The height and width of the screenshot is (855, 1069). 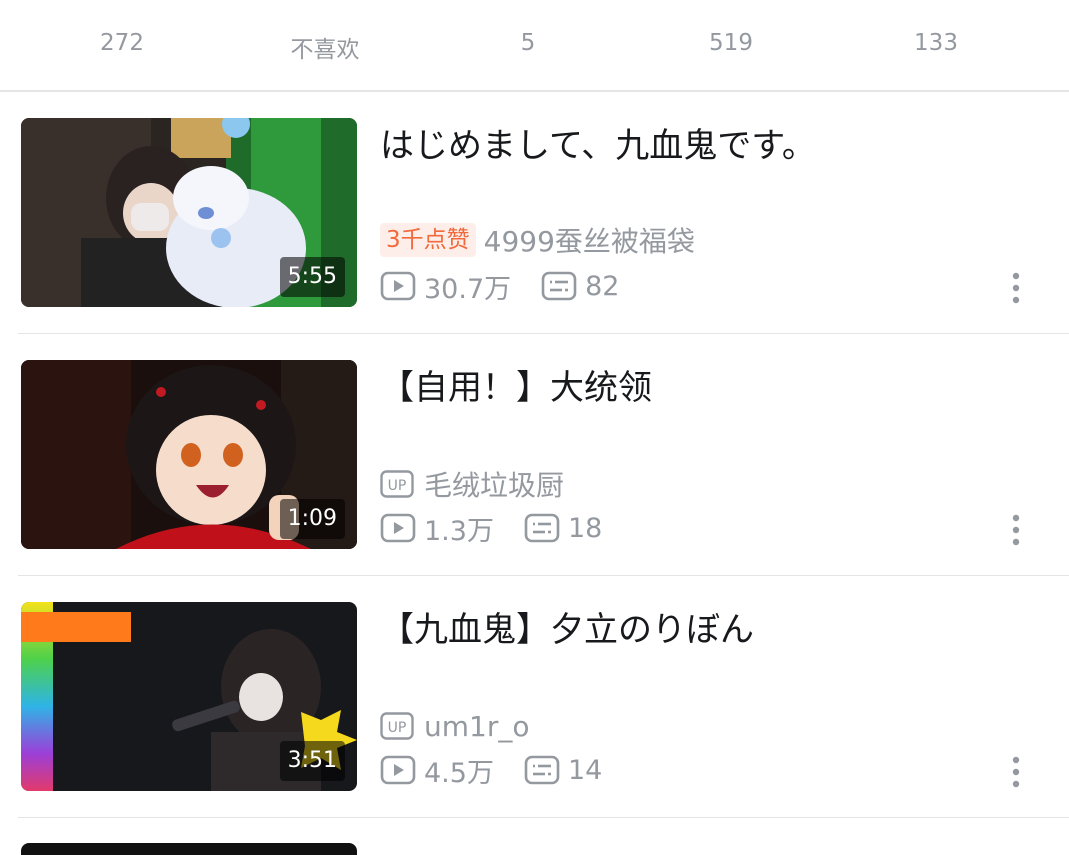 What do you see at coordinates (325, 50) in the screenshot?
I see `dislike-label: 不喜欢` at bounding box center [325, 50].